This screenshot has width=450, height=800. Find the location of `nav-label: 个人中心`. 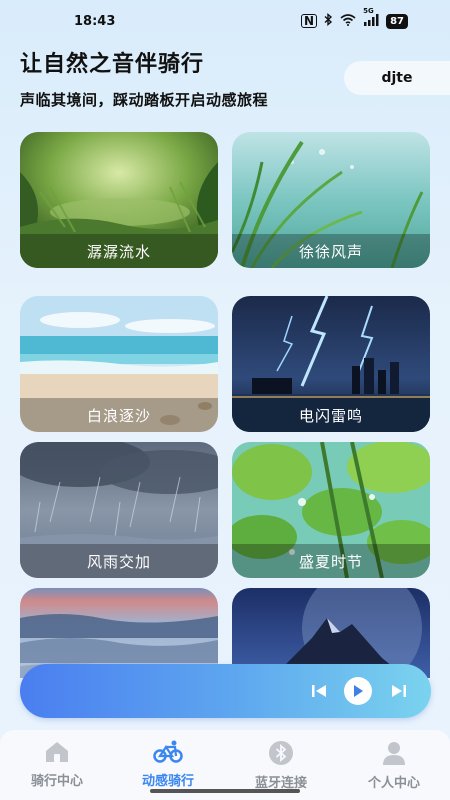

nav-label: 个人中心 is located at coordinates (393, 783).